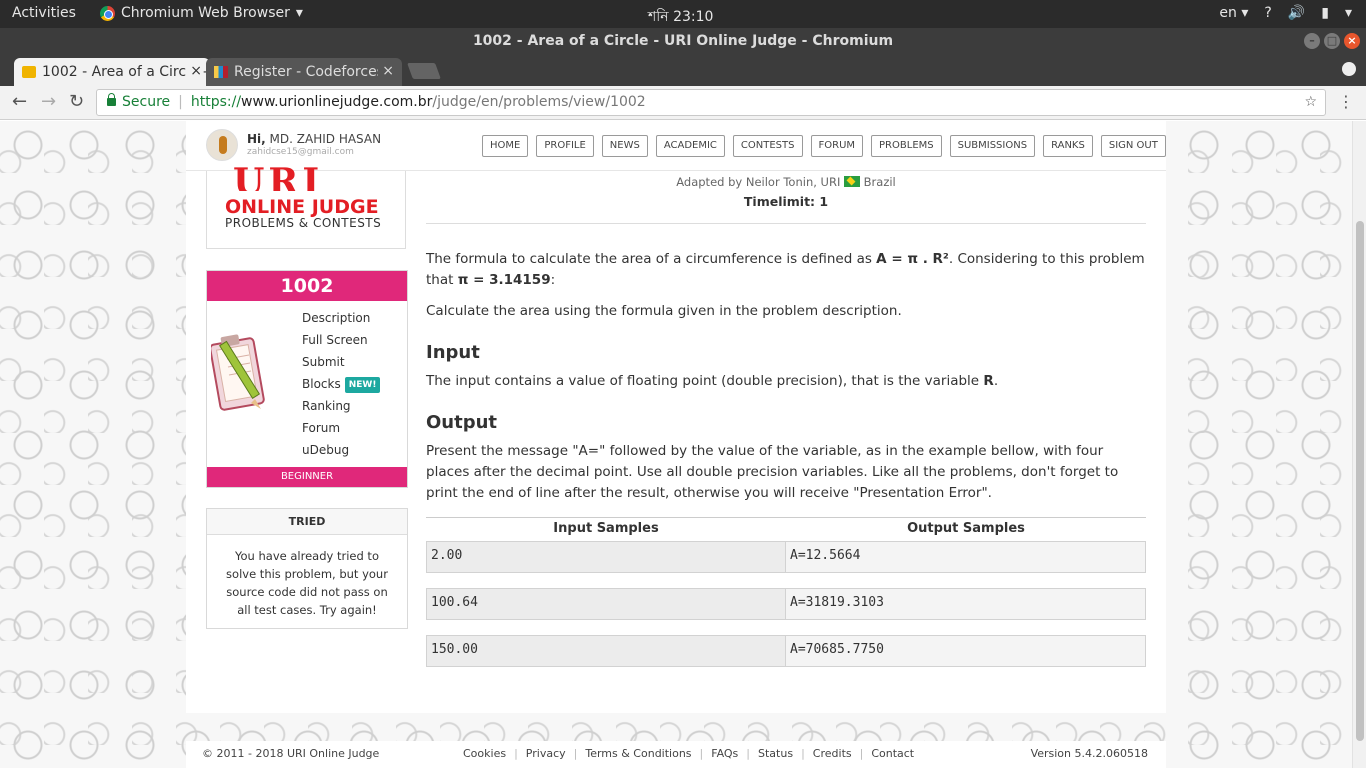 The height and width of the screenshot is (768, 1366). I want to click on nav-contests: CONTESTS, so click(767, 146).